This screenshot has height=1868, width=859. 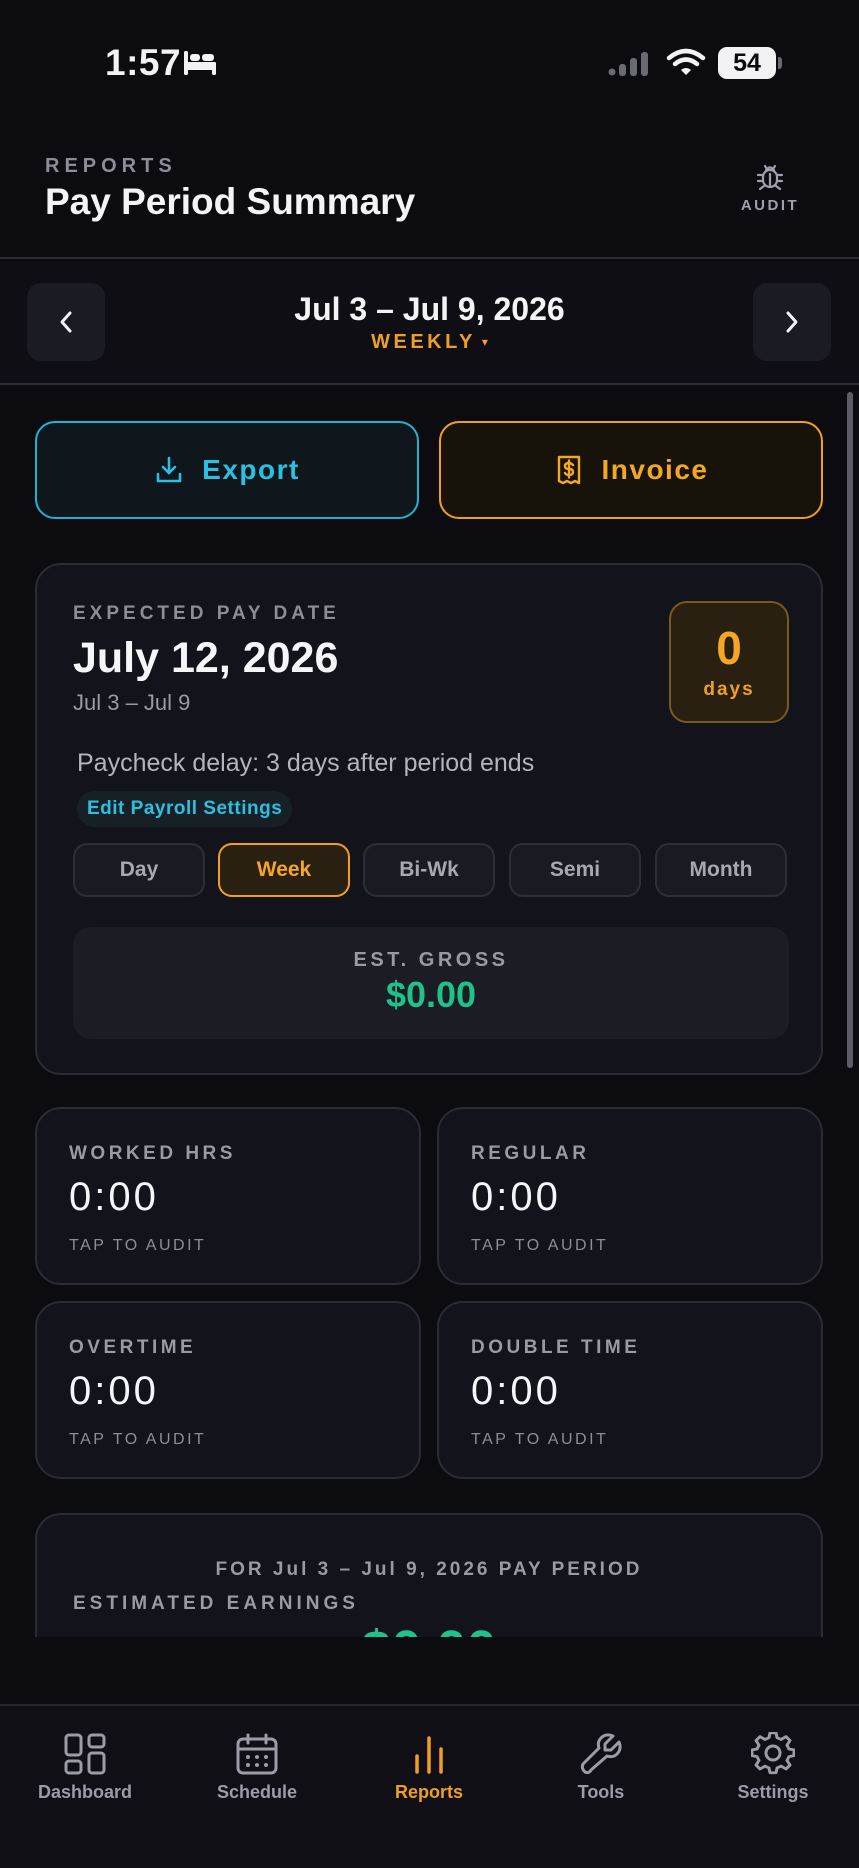 I want to click on receipt-dollar-icon, so click(x=568, y=470).